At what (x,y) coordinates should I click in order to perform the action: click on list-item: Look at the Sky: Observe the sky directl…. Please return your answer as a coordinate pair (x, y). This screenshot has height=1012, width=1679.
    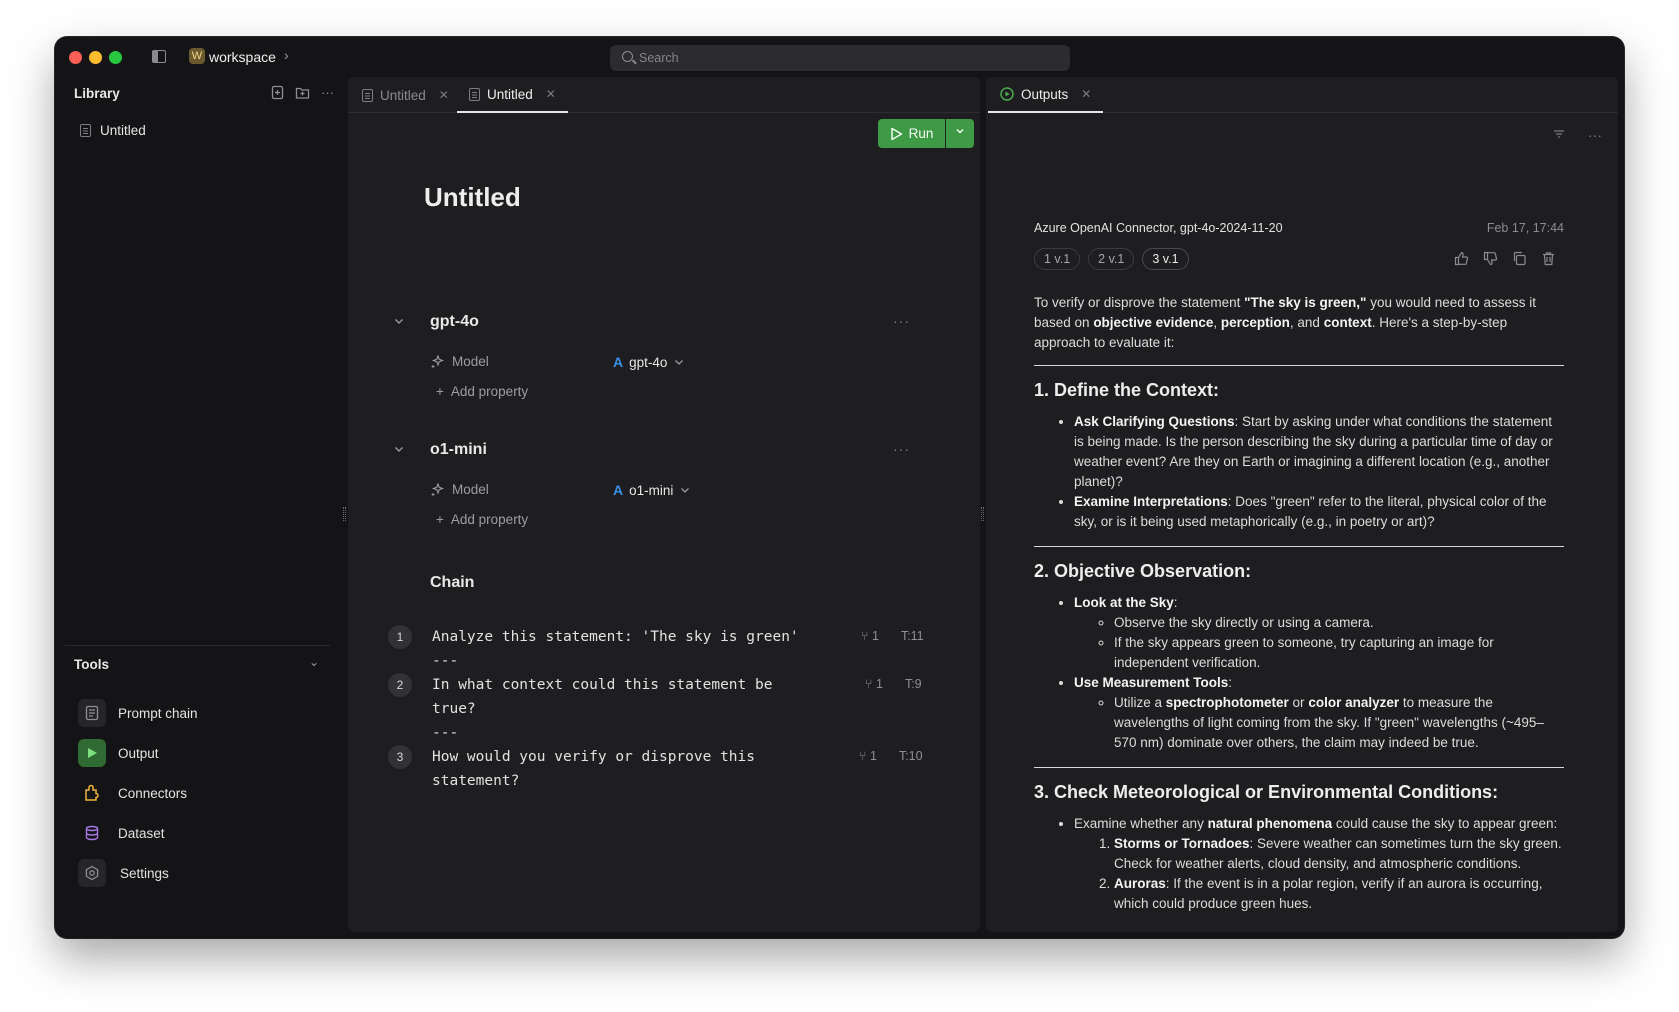
    Looking at the image, I should click on (1319, 633).